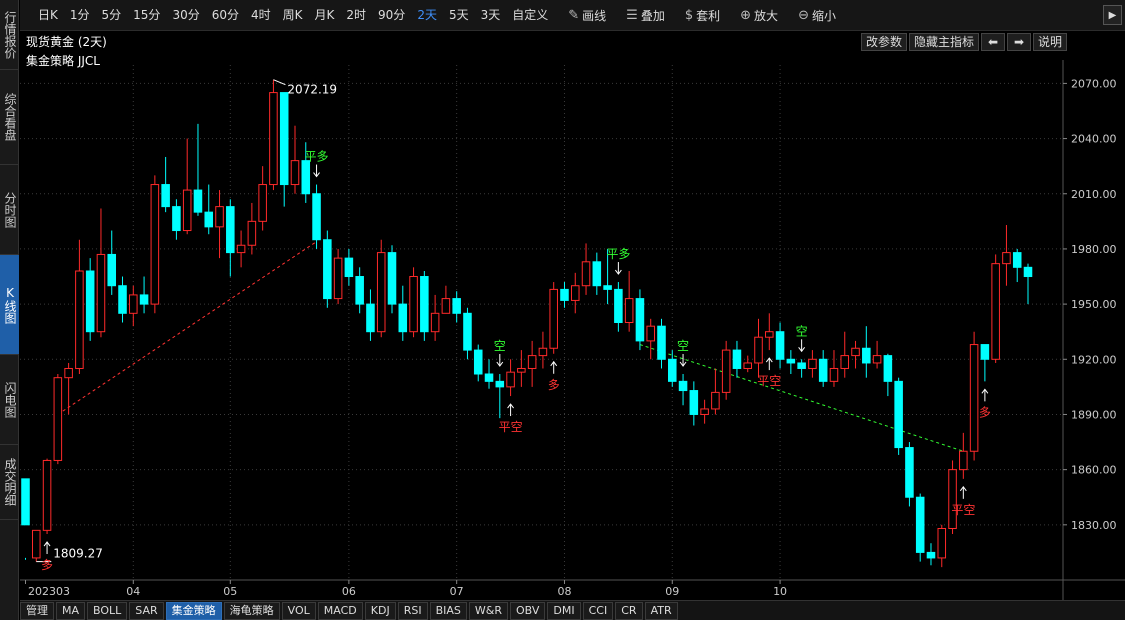 The height and width of the screenshot is (620, 1125). What do you see at coordinates (594, 15) in the screenshot?
I see `tool-label: 画线` at bounding box center [594, 15].